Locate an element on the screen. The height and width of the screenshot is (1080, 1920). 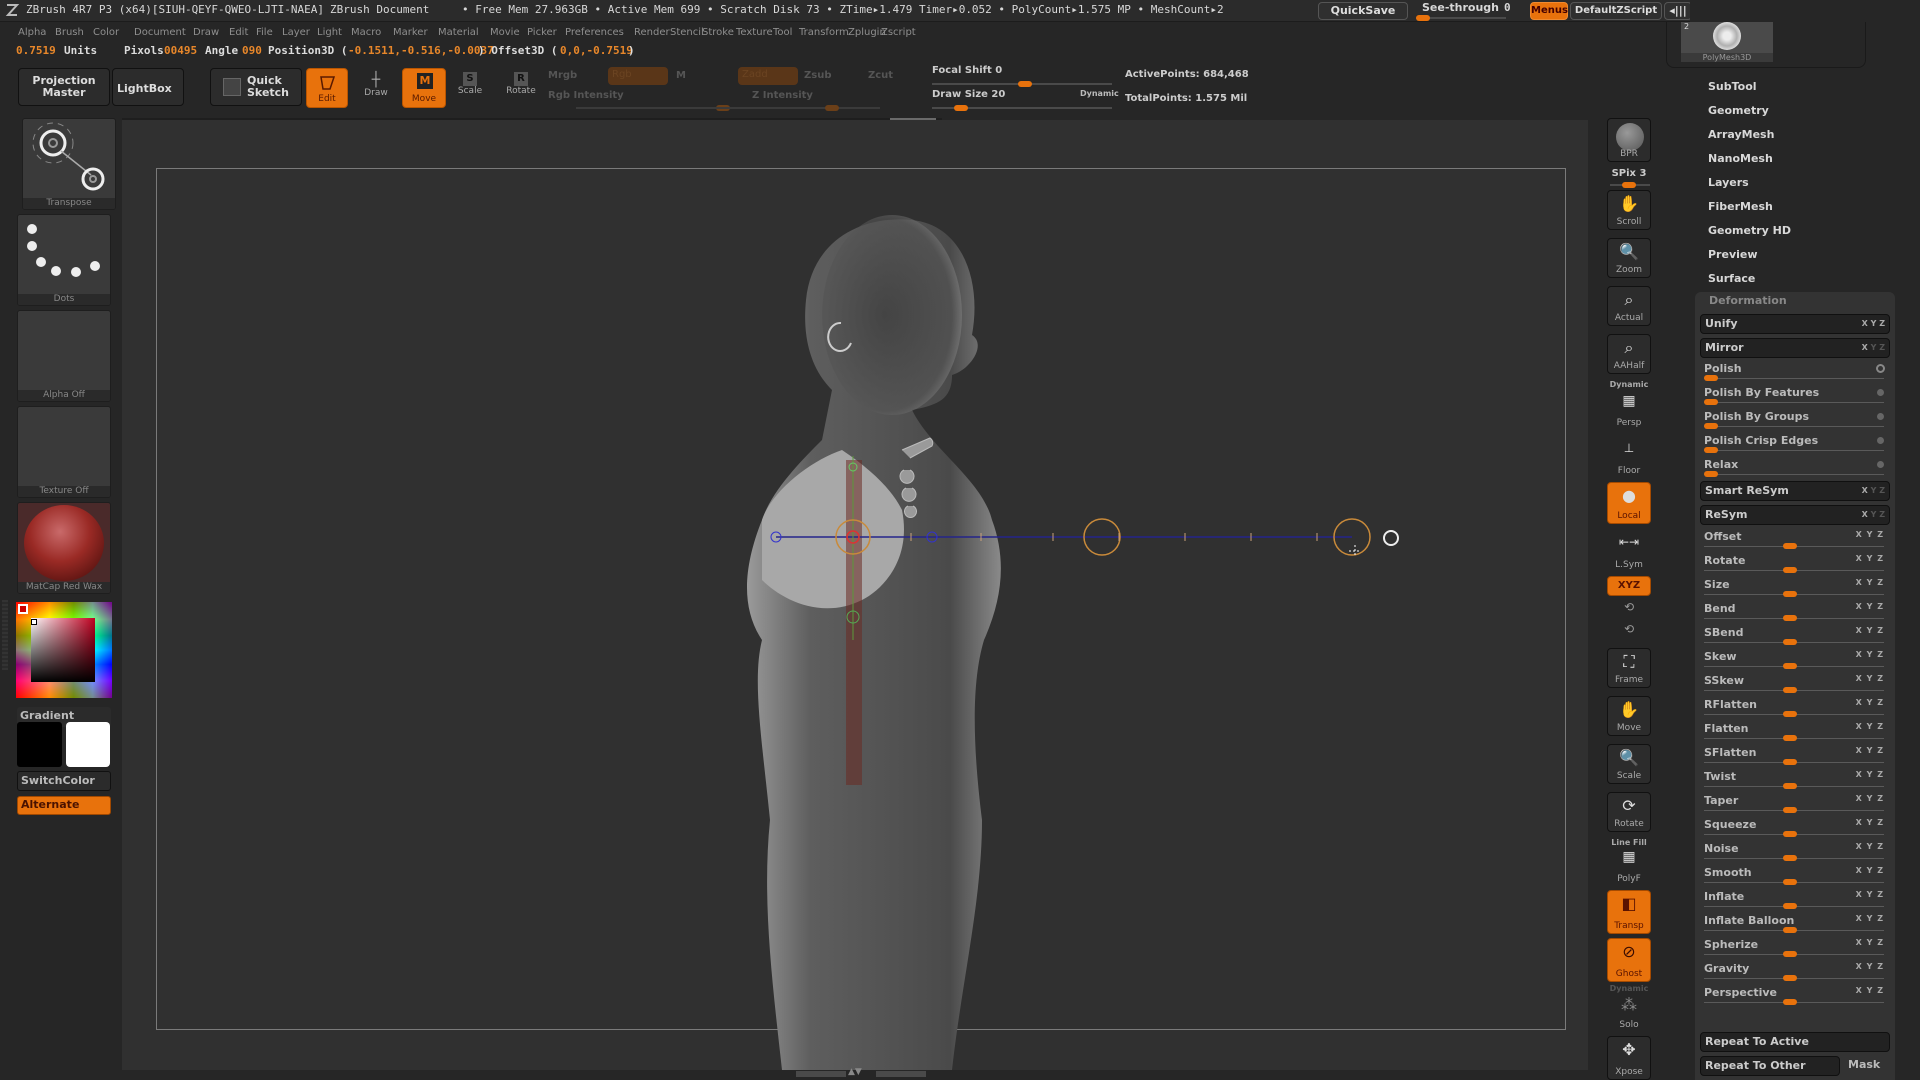
projection-master-button: Projection Master is located at coordinates (64, 87).